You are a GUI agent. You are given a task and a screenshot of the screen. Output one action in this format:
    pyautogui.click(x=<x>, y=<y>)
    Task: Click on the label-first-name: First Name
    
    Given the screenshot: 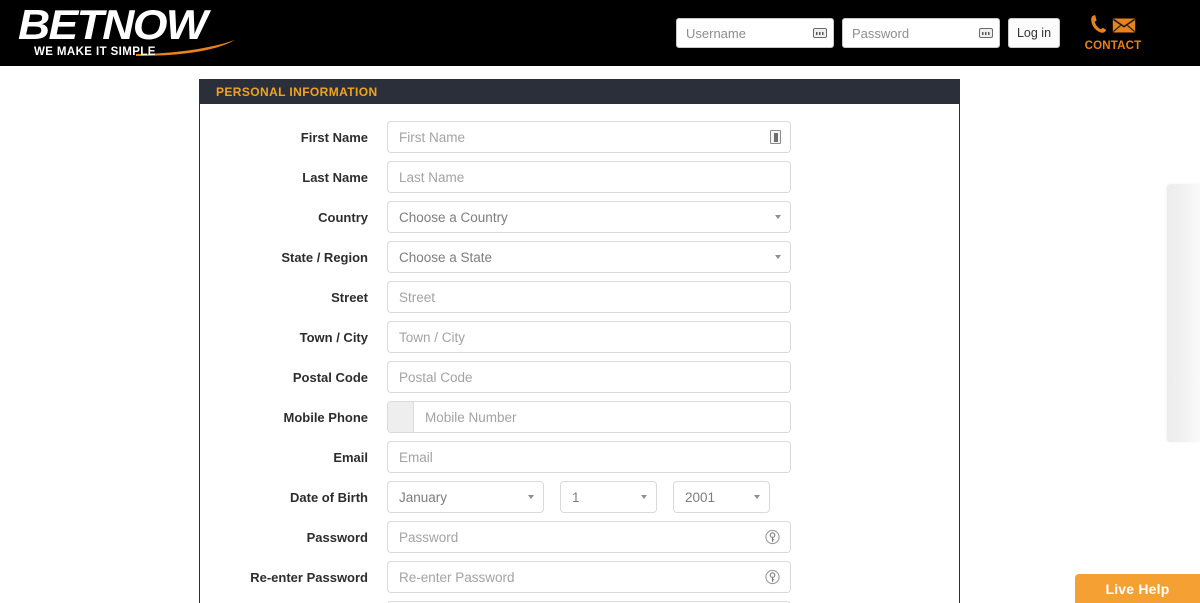 What is the action you would take?
    pyautogui.click(x=334, y=137)
    